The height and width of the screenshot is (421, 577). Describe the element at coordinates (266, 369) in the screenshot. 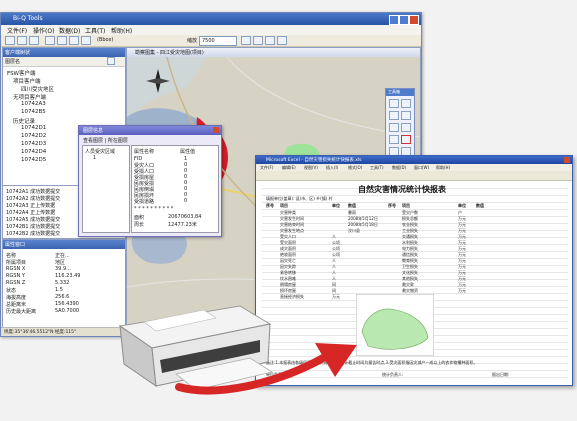

I see `arrow-icon` at that location.